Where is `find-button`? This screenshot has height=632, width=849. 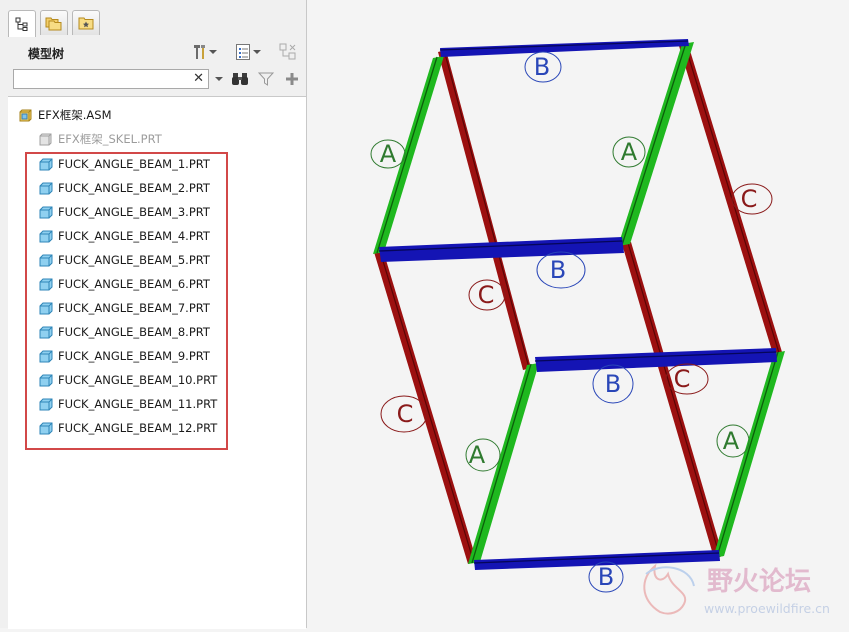
find-button is located at coordinates (240, 79).